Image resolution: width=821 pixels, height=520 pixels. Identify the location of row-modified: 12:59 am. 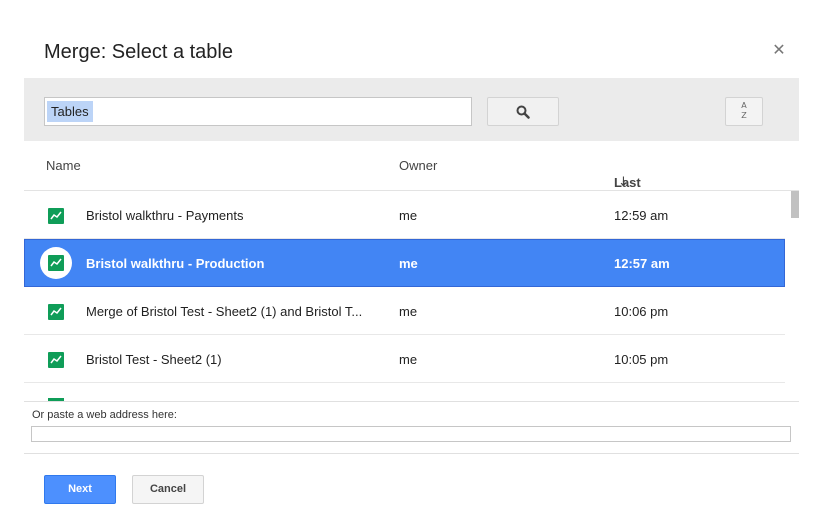
(641, 215).